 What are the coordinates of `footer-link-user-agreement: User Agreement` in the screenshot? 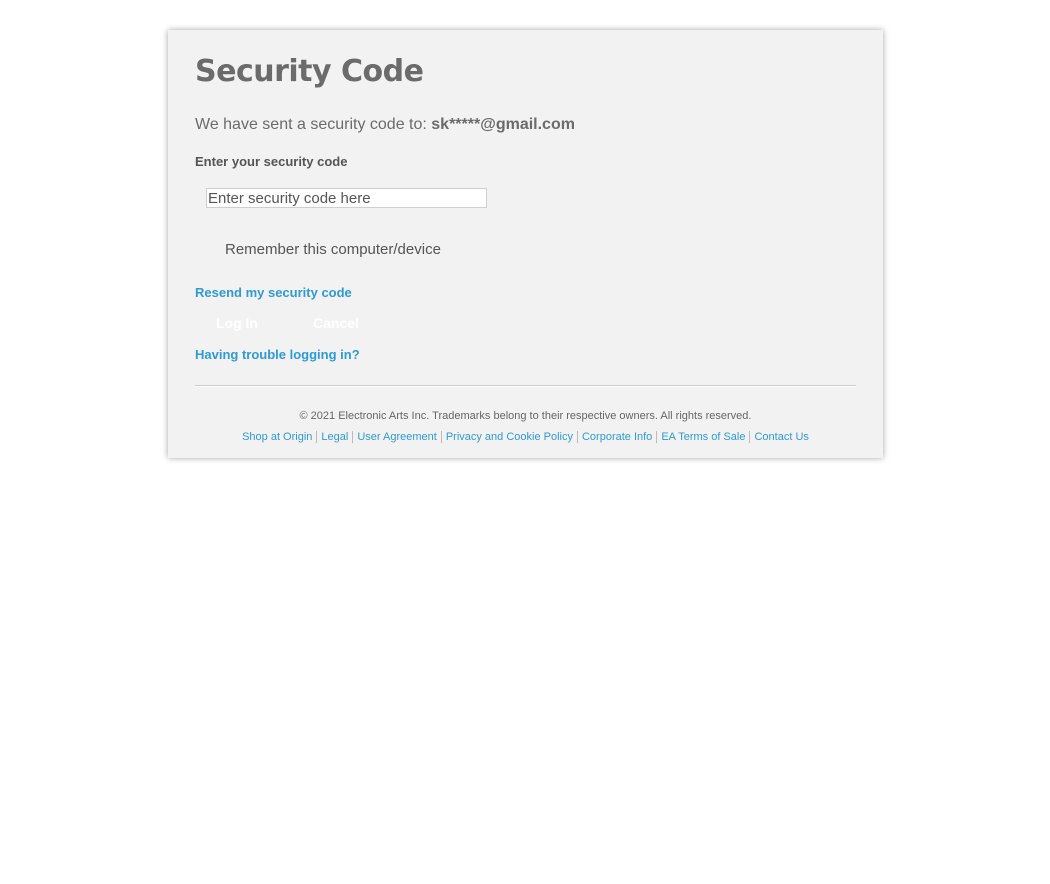 It's located at (396, 437).